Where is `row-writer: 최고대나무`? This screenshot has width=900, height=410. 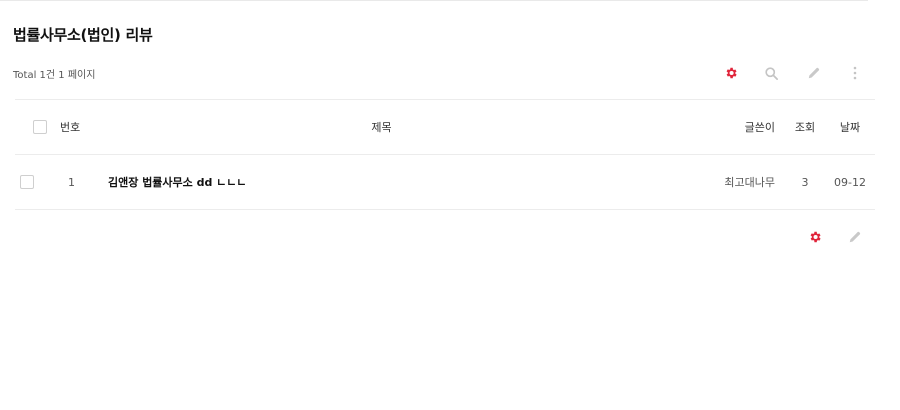 row-writer: 최고대나무 is located at coordinates (740, 182).